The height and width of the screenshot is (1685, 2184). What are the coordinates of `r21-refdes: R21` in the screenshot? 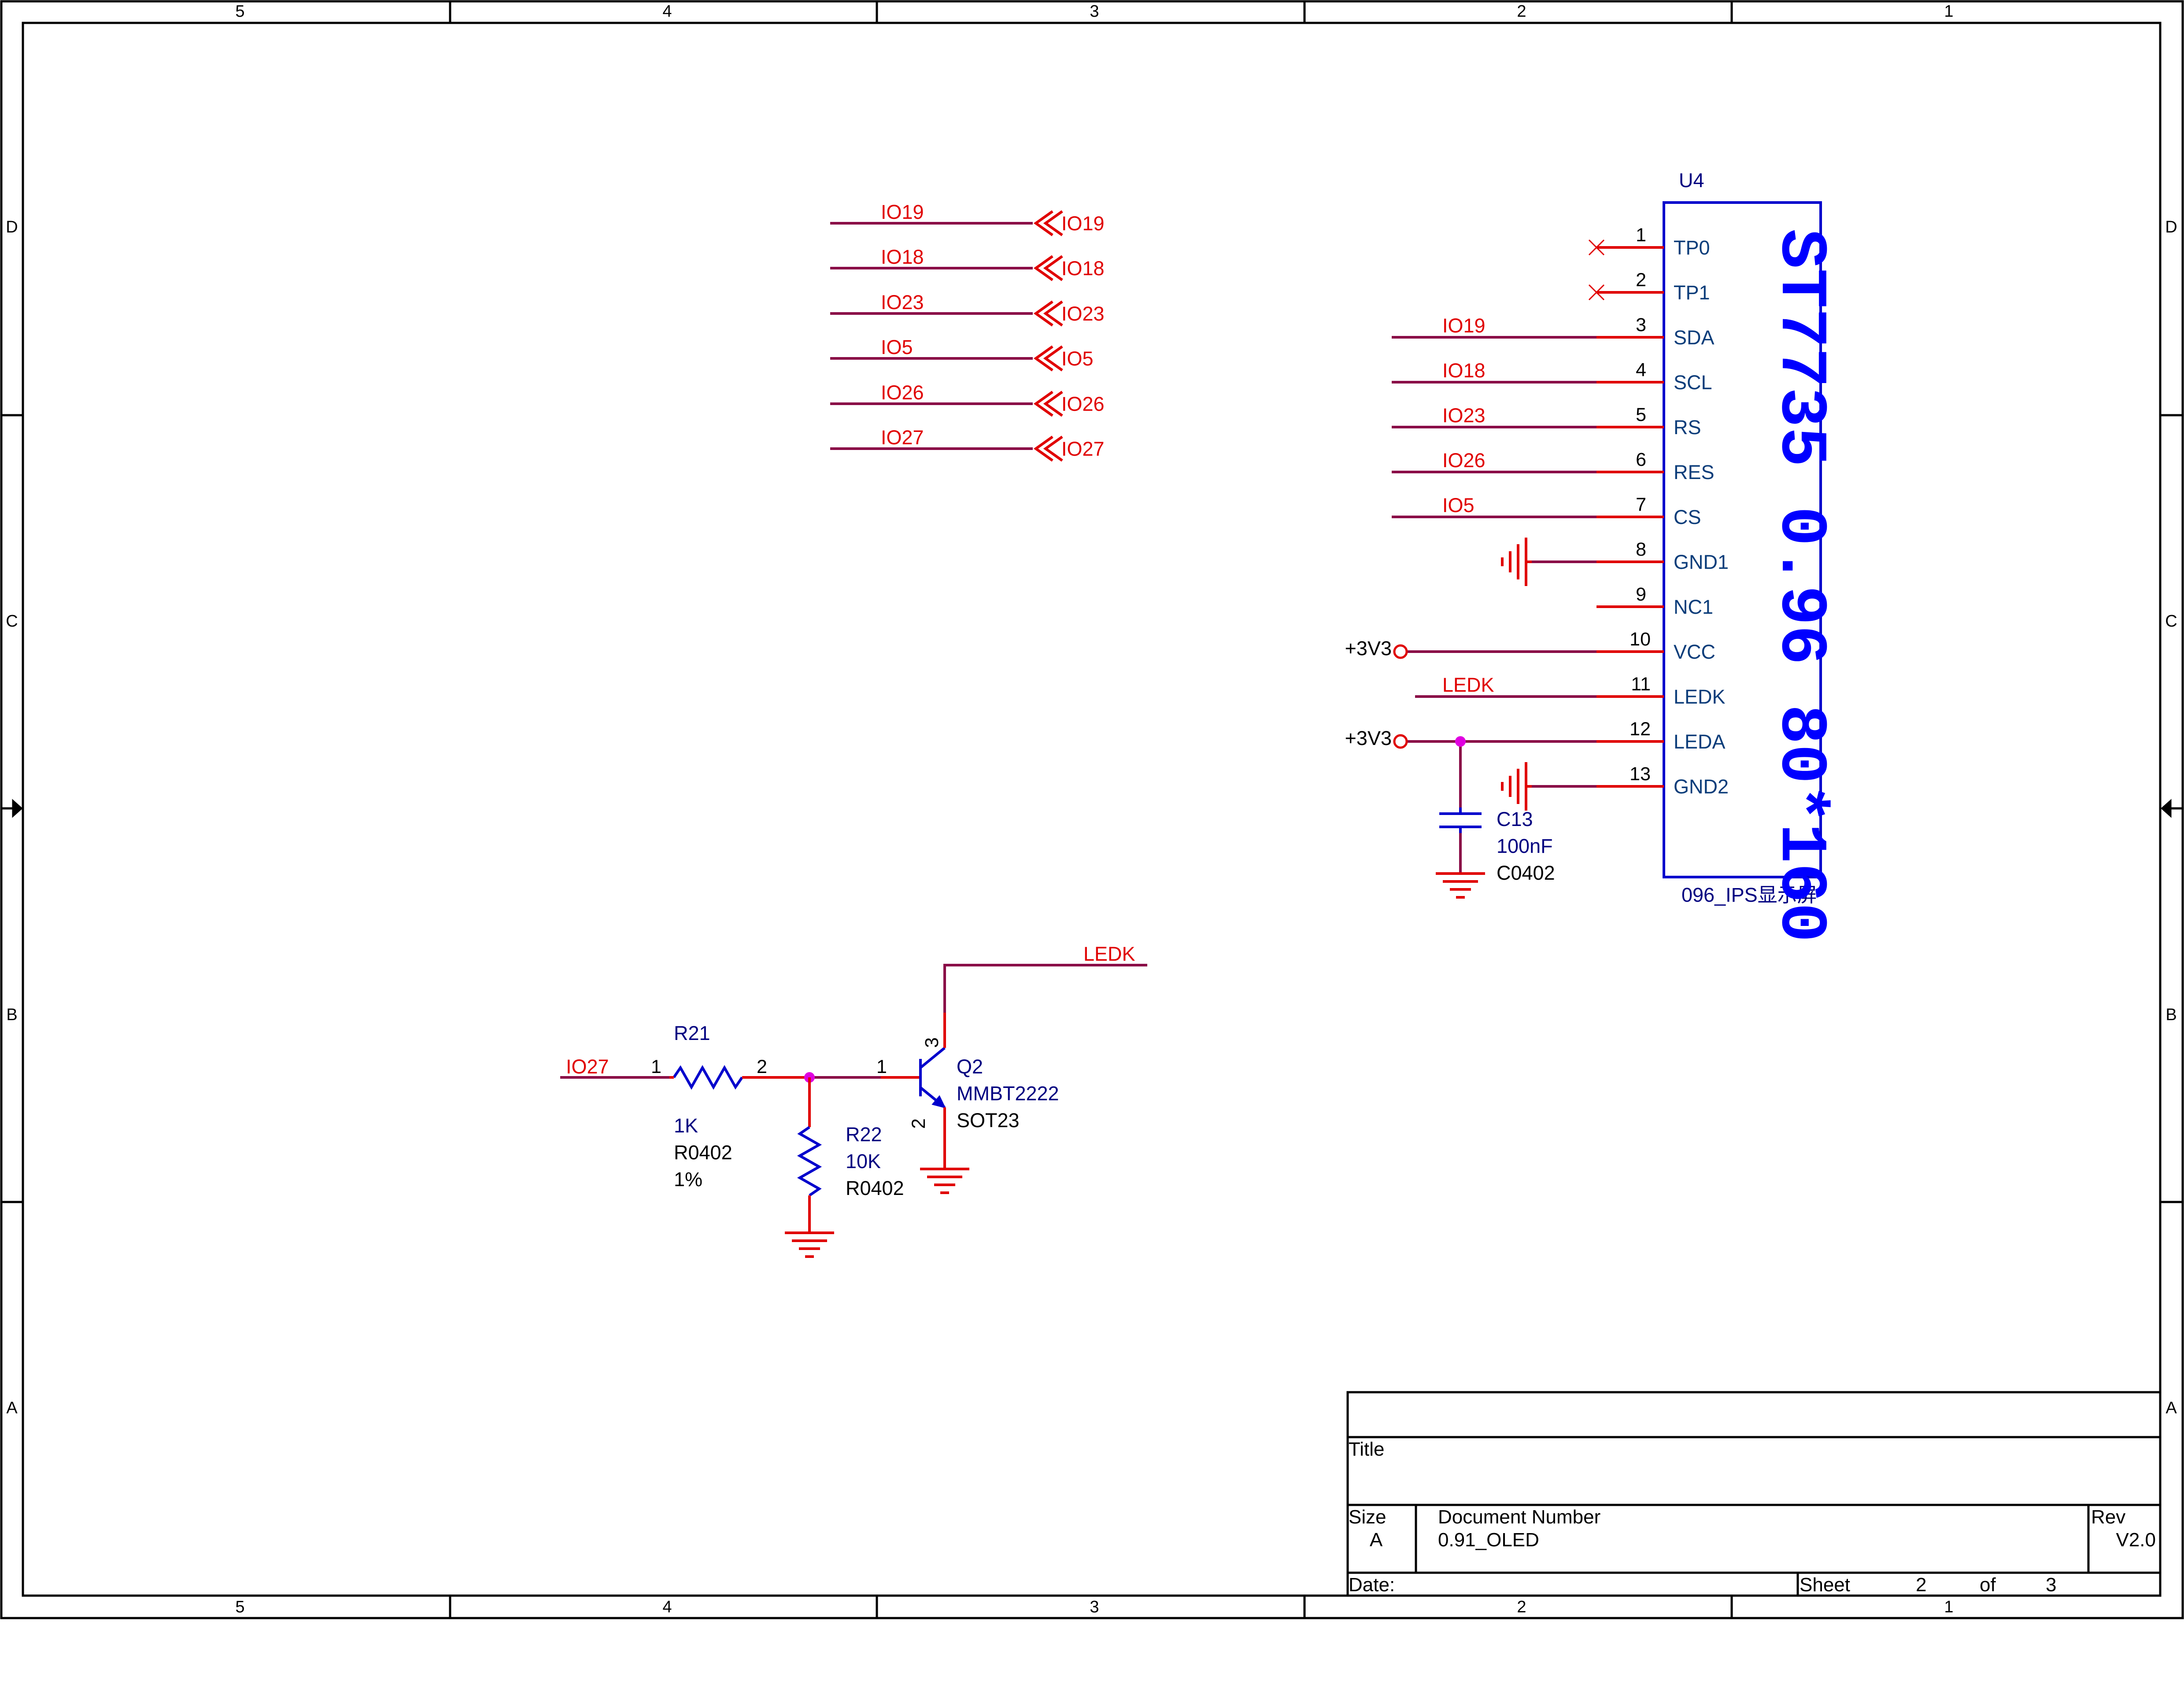 It's located at (692, 1033).